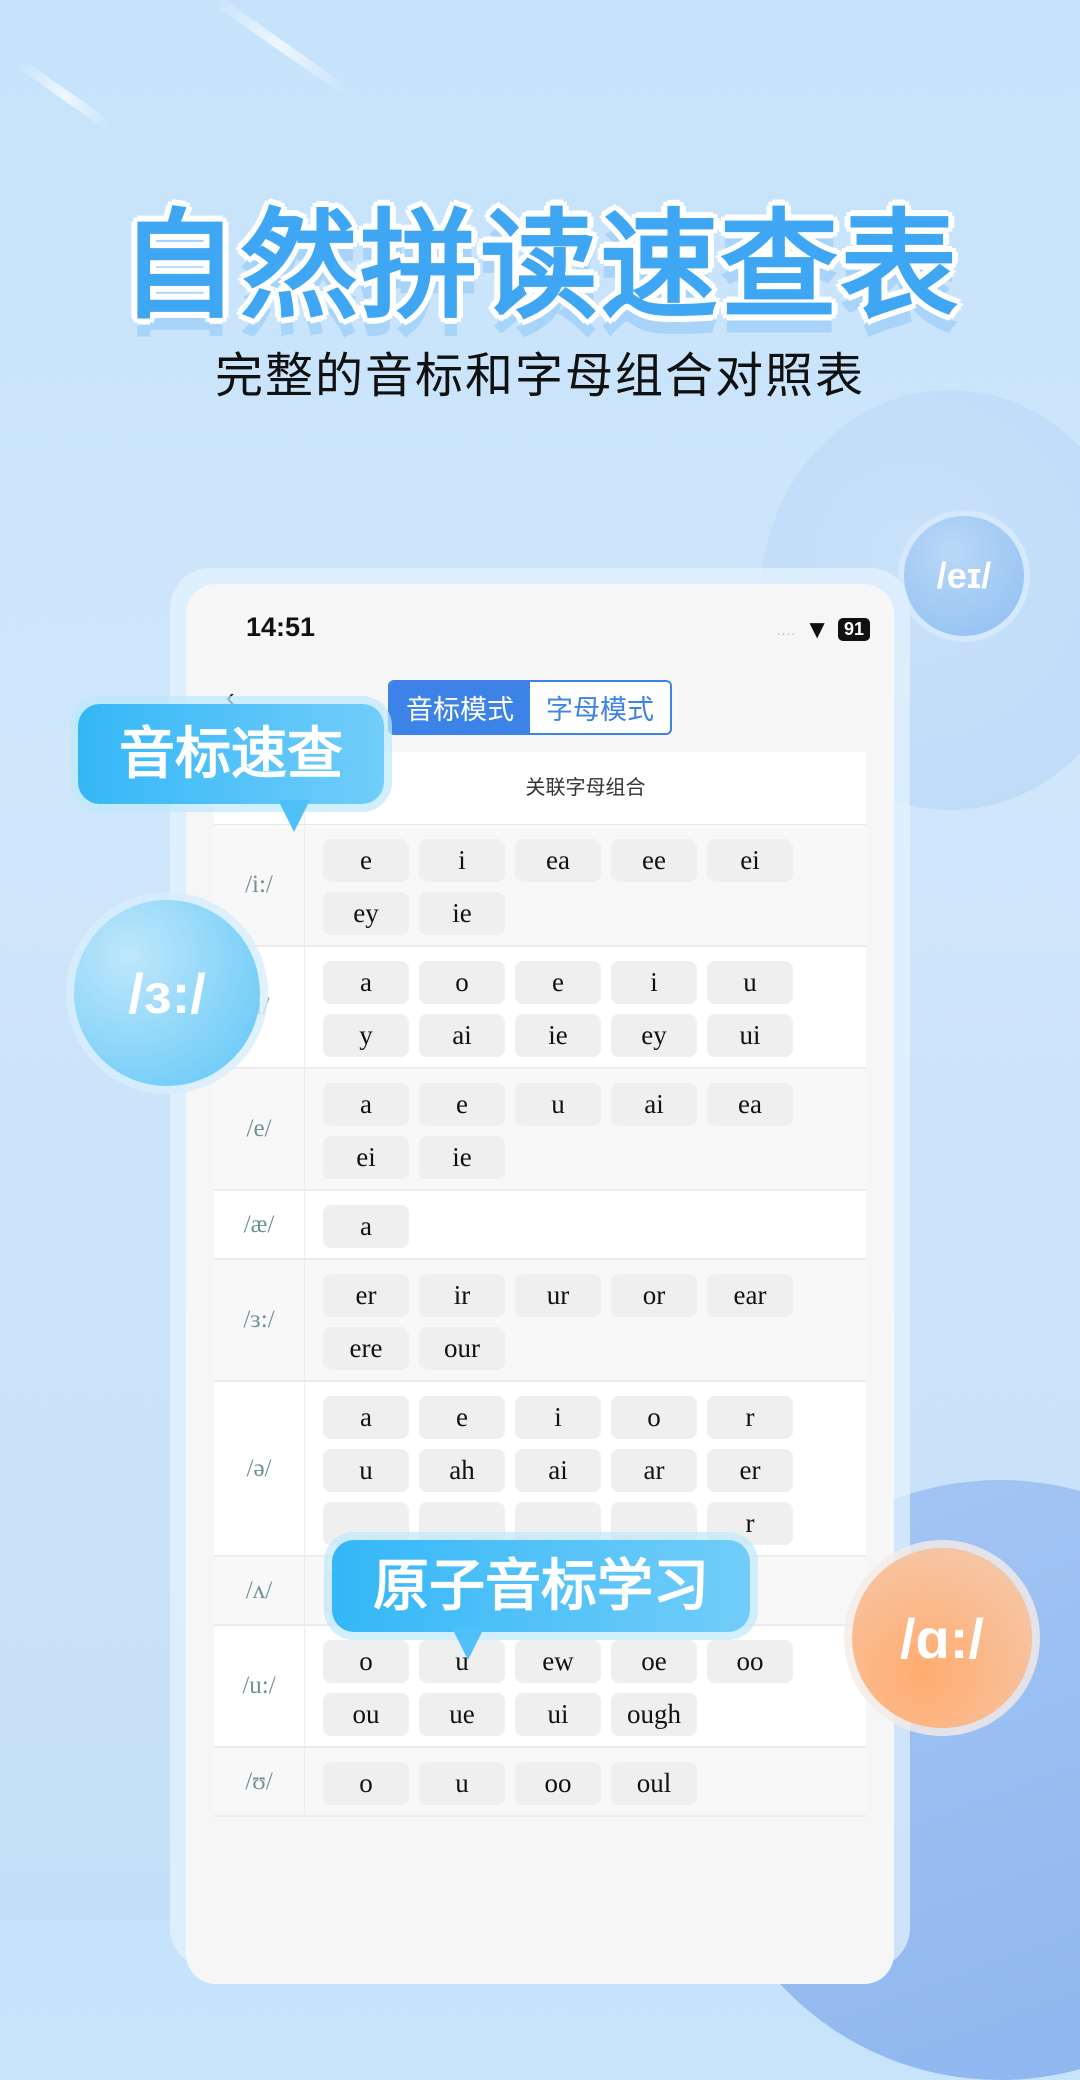  I want to click on banner-subtitle: 完整的音标和字母组合对照表, so click(539, 376).